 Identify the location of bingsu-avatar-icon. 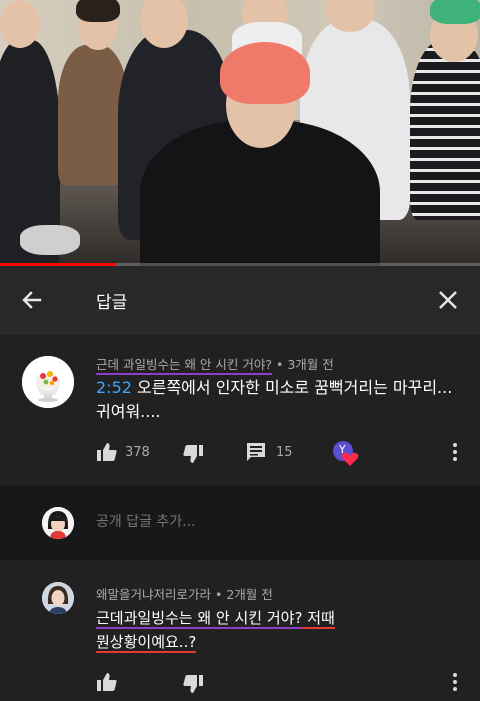
(48, 382).